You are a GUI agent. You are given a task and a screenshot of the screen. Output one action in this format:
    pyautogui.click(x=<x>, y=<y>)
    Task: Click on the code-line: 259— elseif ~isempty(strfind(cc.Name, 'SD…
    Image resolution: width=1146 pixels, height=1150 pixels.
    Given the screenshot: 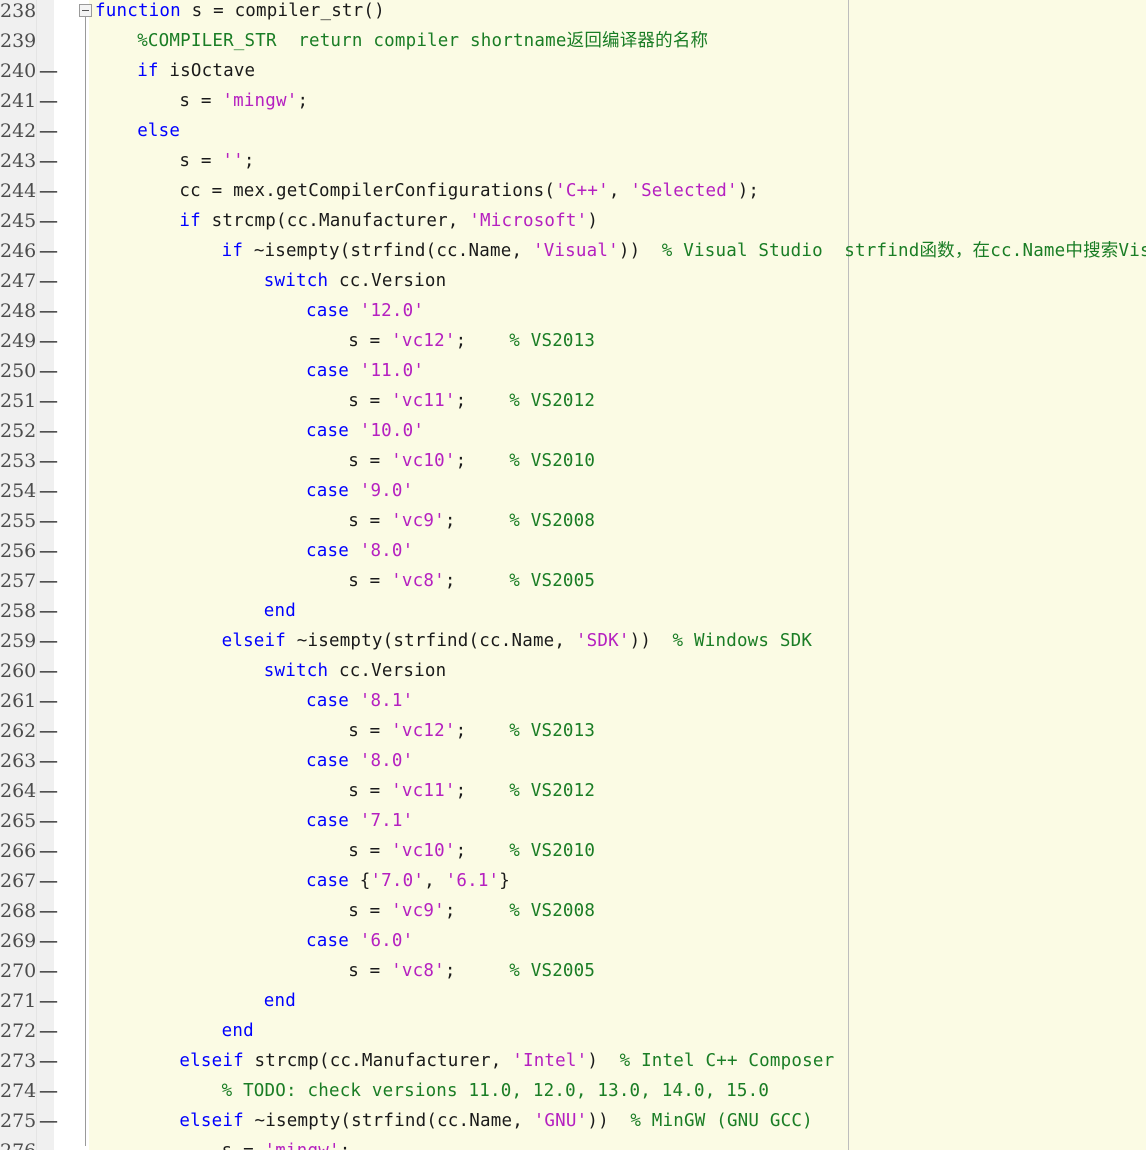 What is the action you would take?
    pyautogui.click(x=573, y=641)
    